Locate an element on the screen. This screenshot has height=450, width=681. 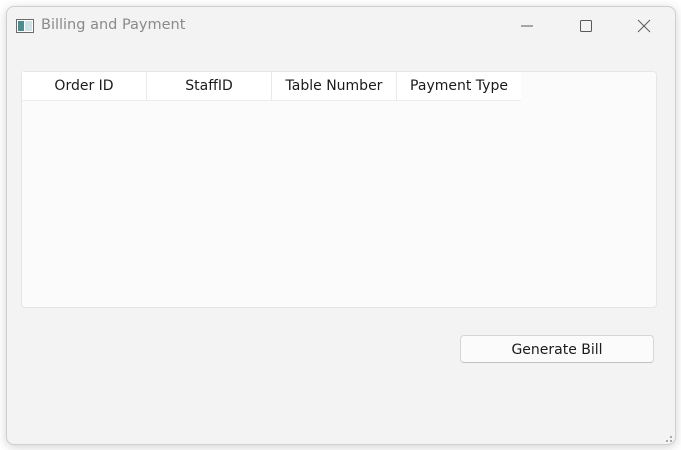
title-bar: Billing and Payment is located at coordinates (341, 26).